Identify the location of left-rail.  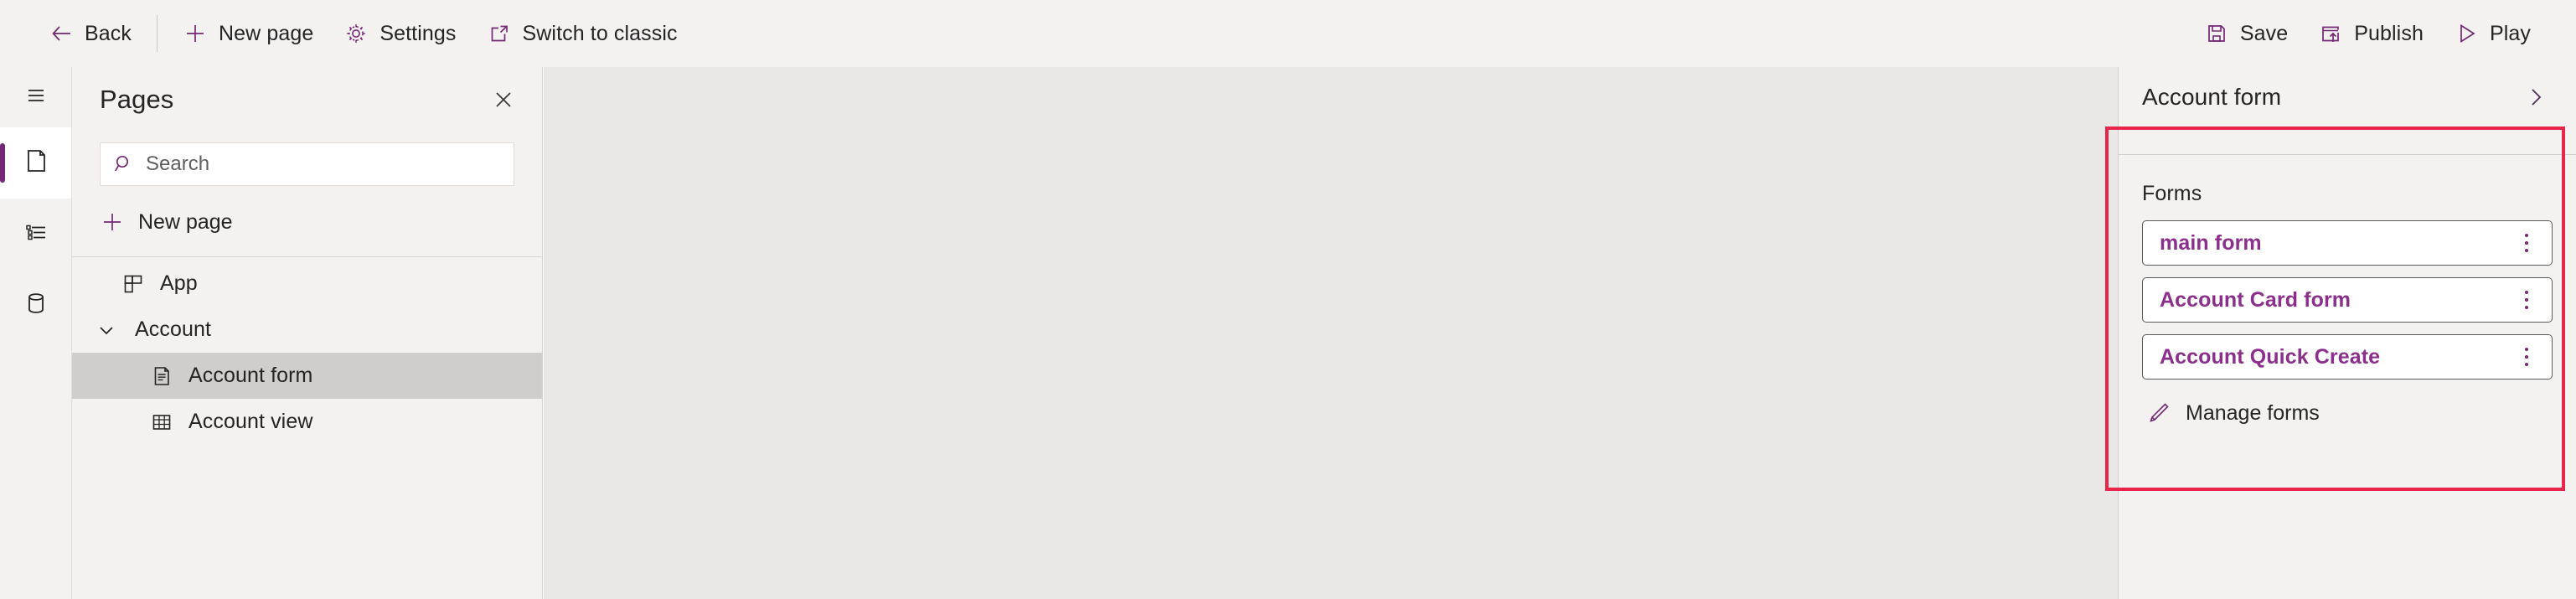
(35, 333).